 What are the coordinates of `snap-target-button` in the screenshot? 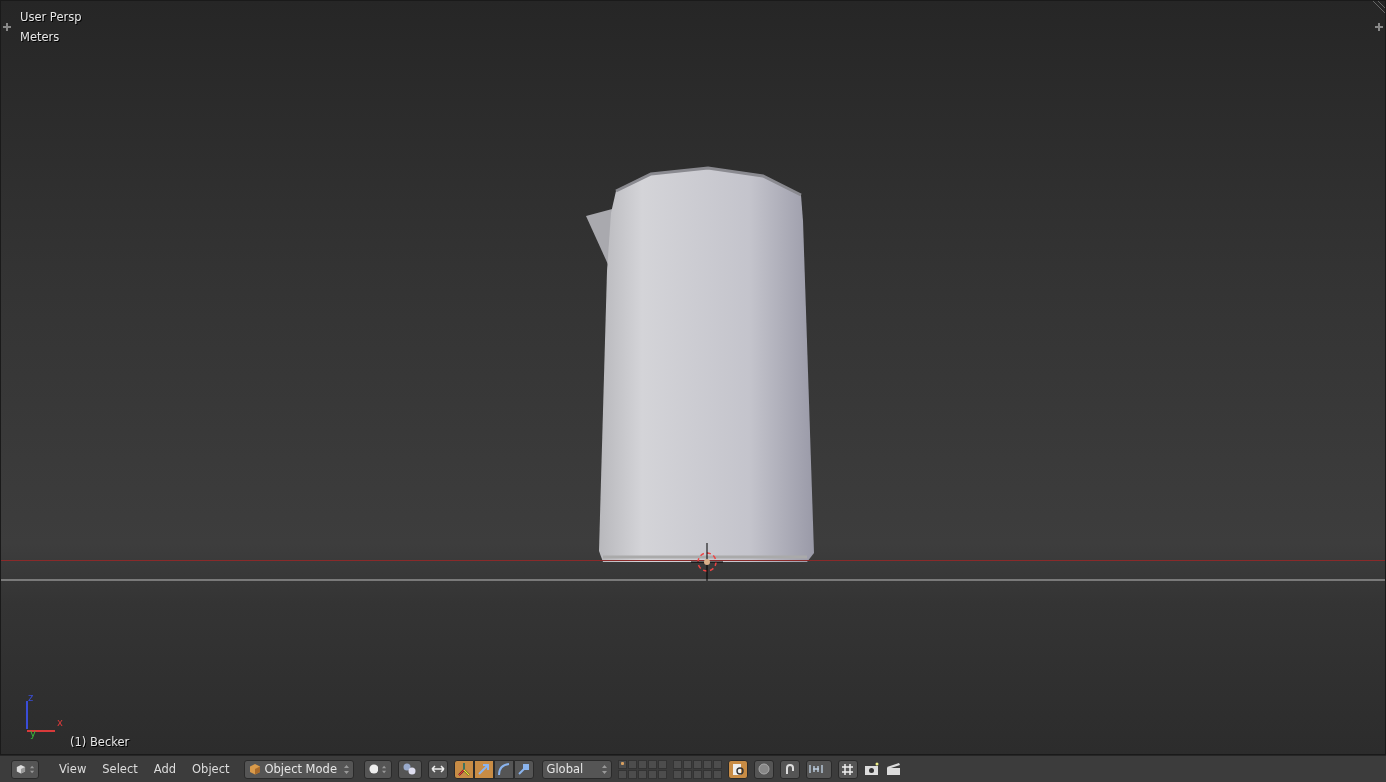 It's located at (847, 769).